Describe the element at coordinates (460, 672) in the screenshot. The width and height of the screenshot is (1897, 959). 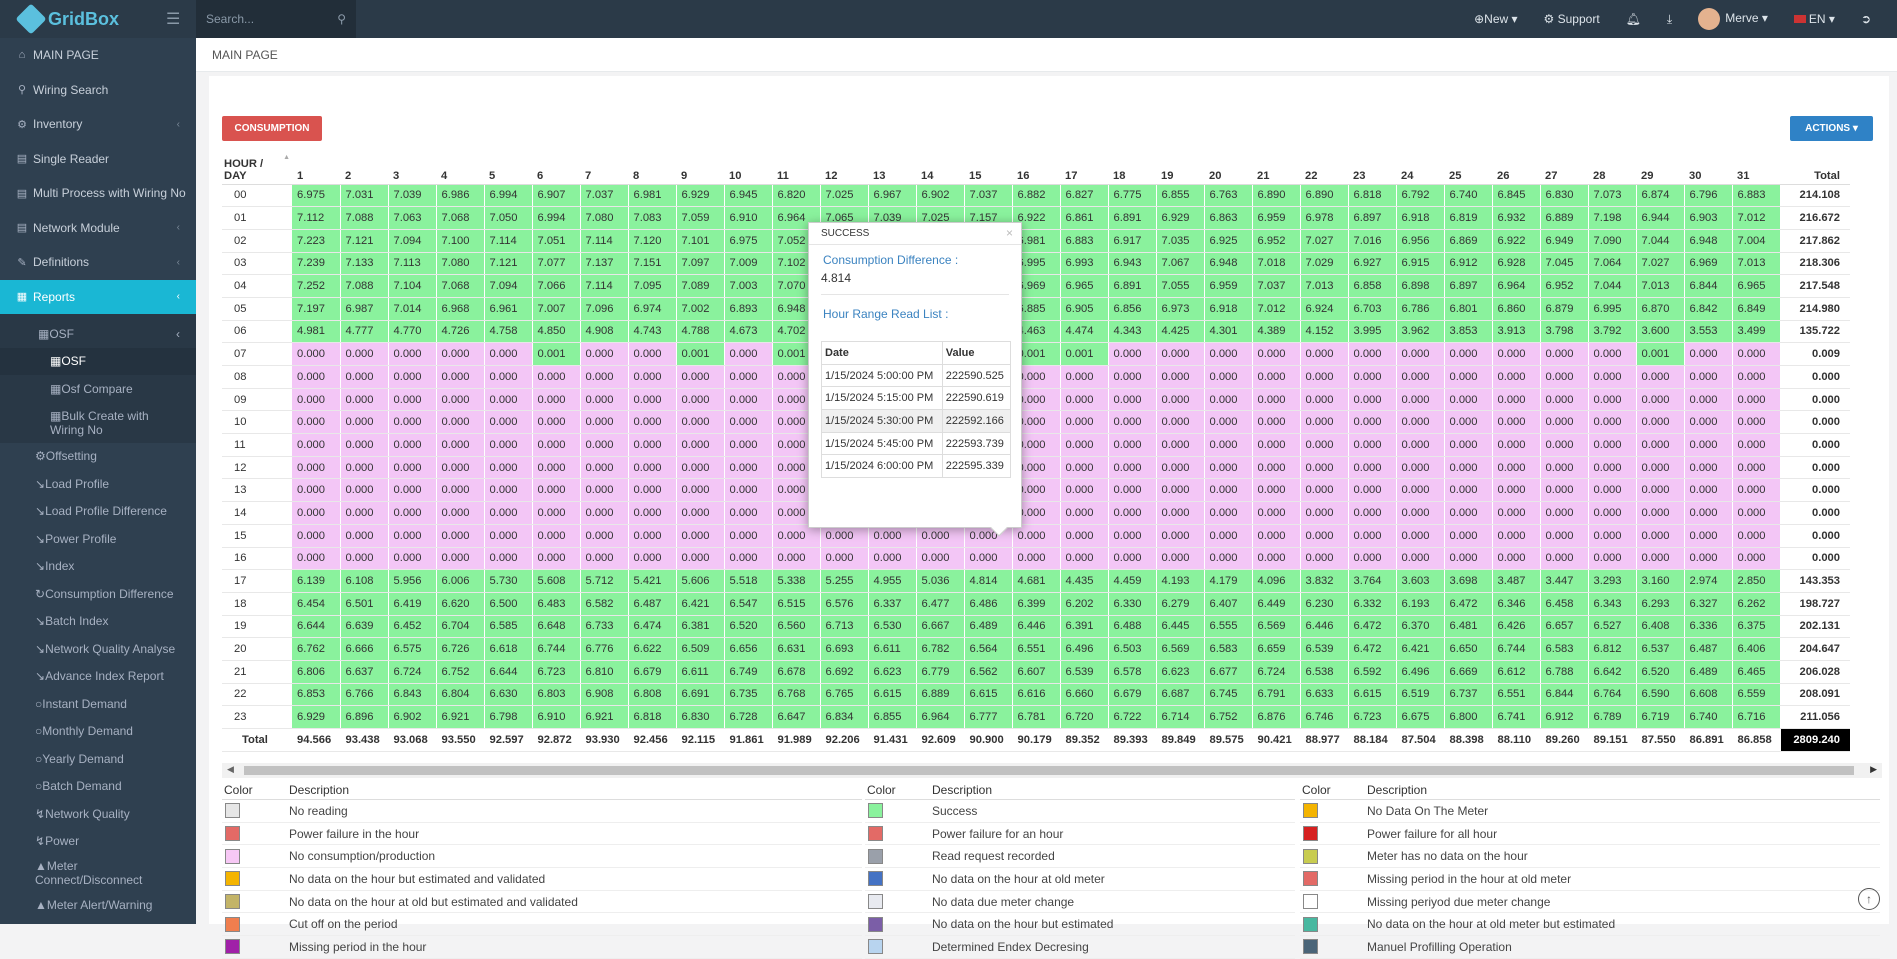
I see `value-cell: 6.752` at that location.